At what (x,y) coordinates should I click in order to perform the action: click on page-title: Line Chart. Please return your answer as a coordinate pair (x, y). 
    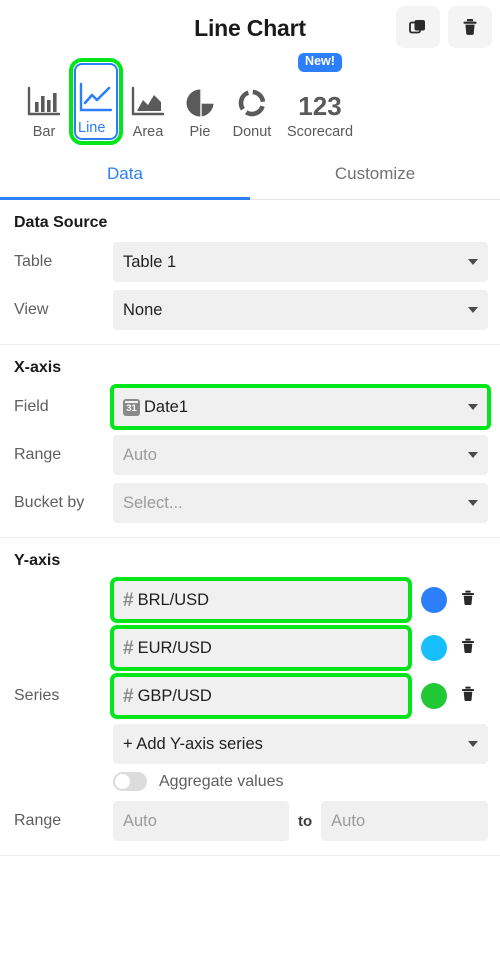
    Looking at the image, I should click on (250, 27).